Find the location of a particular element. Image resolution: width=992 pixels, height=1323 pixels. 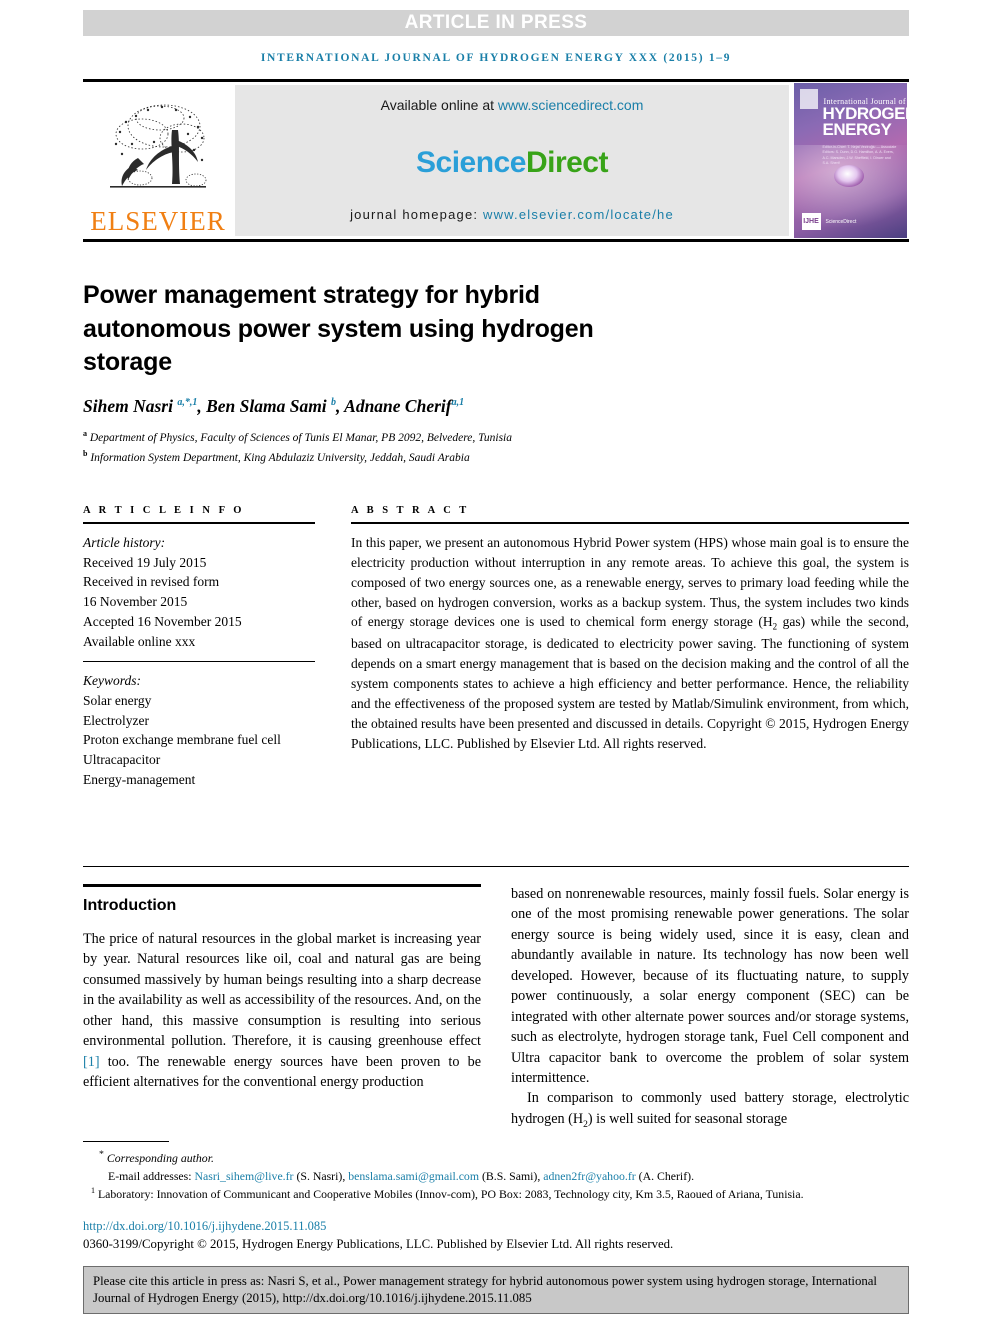

keywords-rule-top is located at coordinates (199, 662).